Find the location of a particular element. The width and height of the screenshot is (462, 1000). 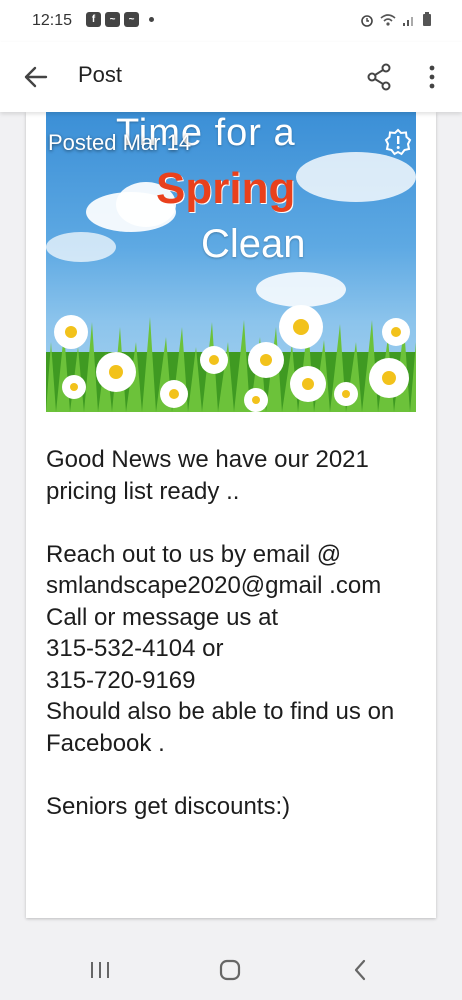

status-bar: 12:15 f ~ ~ is located at coordinates (231, 21).